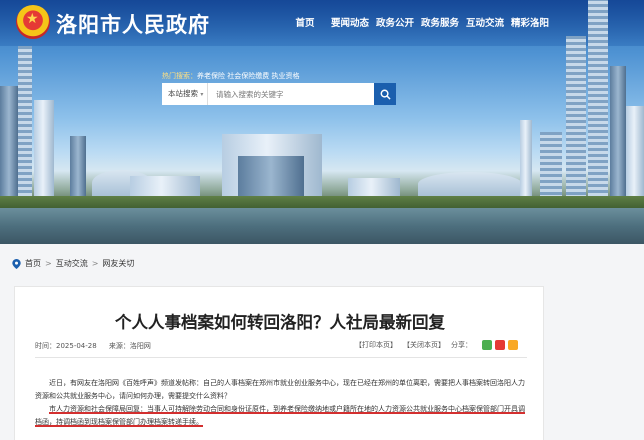 This screenshot has width=644, height=440. I want to click on share-icons, so click(500, 345).